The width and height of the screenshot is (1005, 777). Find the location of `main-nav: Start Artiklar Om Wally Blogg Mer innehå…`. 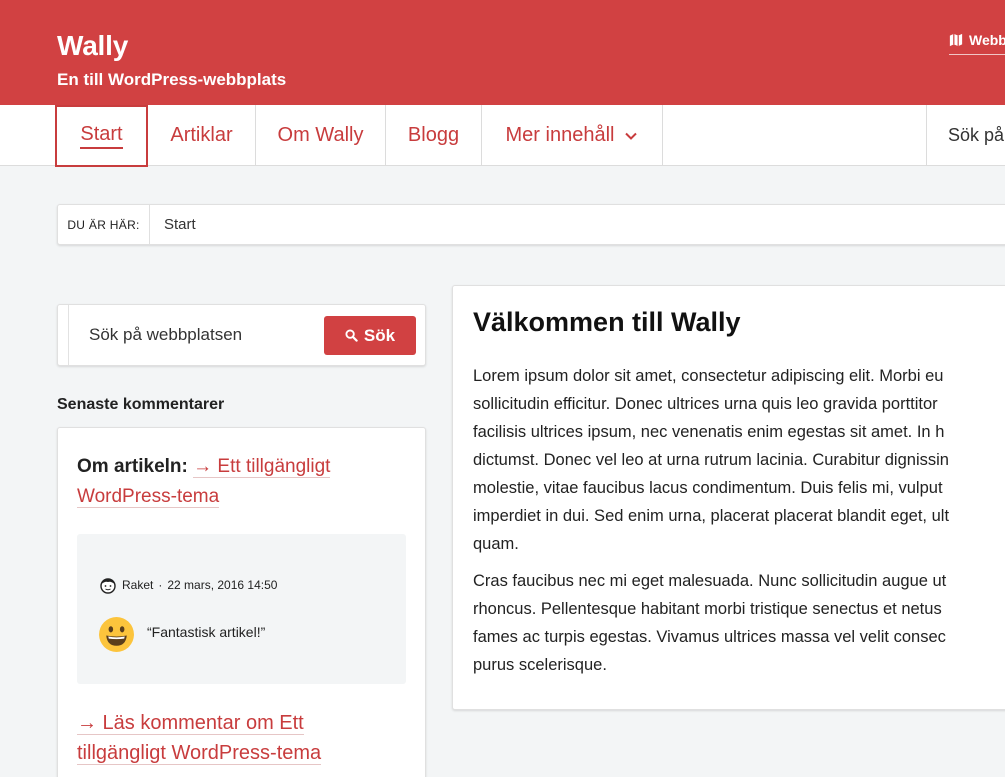

main-nav: Start Artiklar Om Wally Blogg Mer innehå… is located at coordinates (502, 136).